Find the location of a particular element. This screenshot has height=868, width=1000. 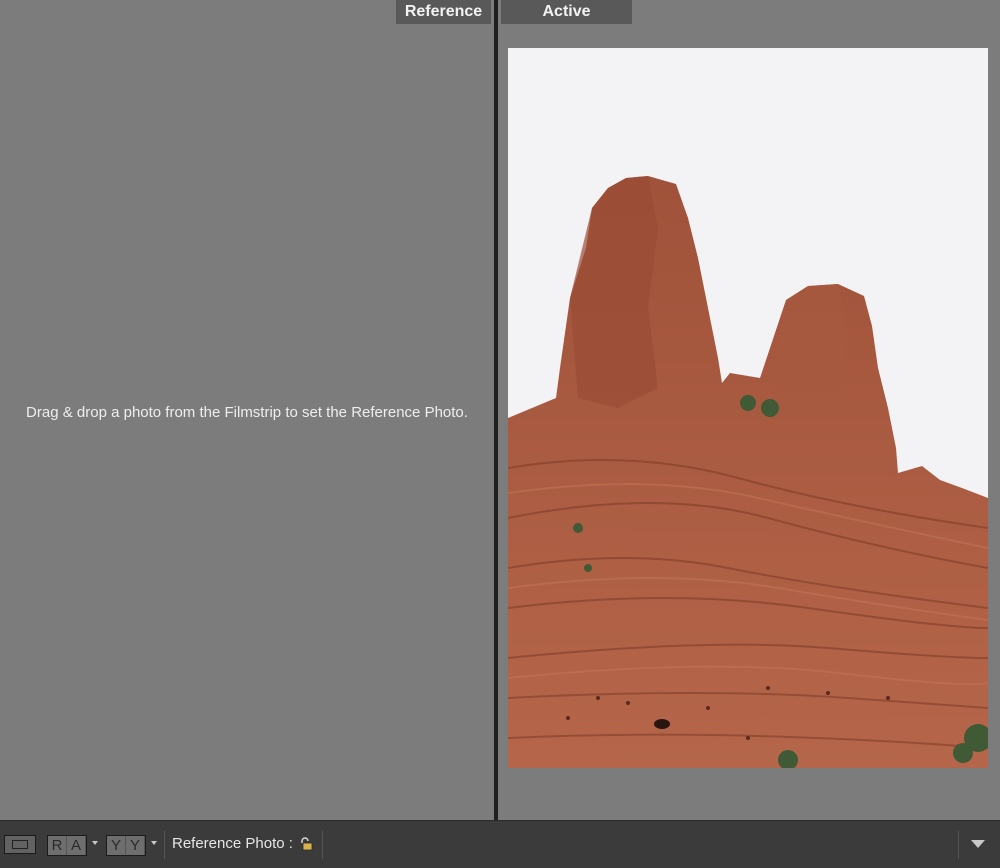

r-letter: R is located at coordinates (57, 845).